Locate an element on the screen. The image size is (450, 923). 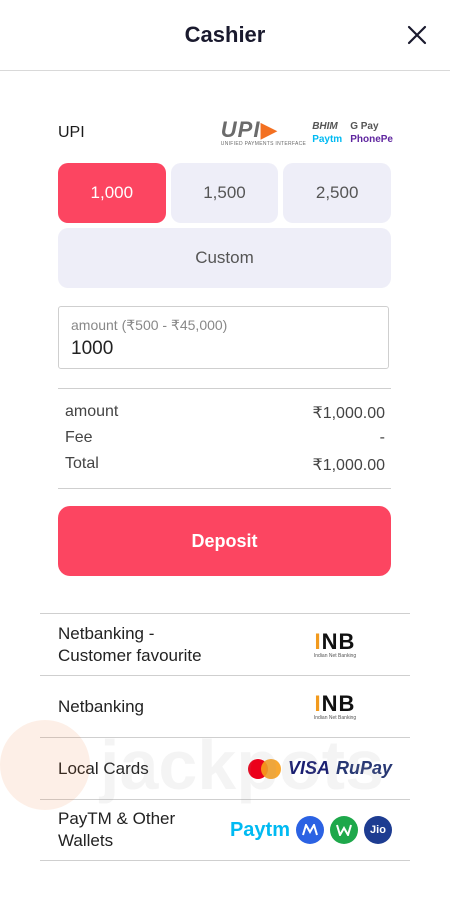
rupay-logo: RuPay is located at coordinates (363, 768).